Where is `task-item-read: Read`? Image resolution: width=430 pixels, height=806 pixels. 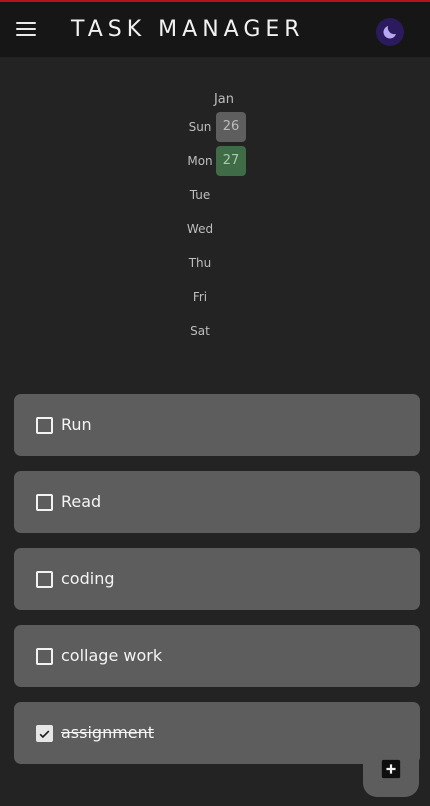 task-item-read: Read is located at coordinates (217, 502).